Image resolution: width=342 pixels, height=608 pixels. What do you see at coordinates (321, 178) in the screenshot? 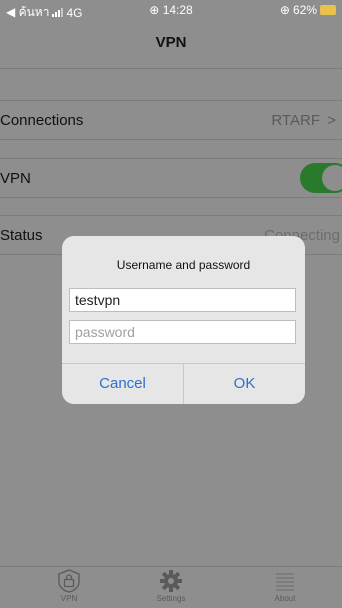
I see `vpn-toggle` at bounding box center [321, 178].